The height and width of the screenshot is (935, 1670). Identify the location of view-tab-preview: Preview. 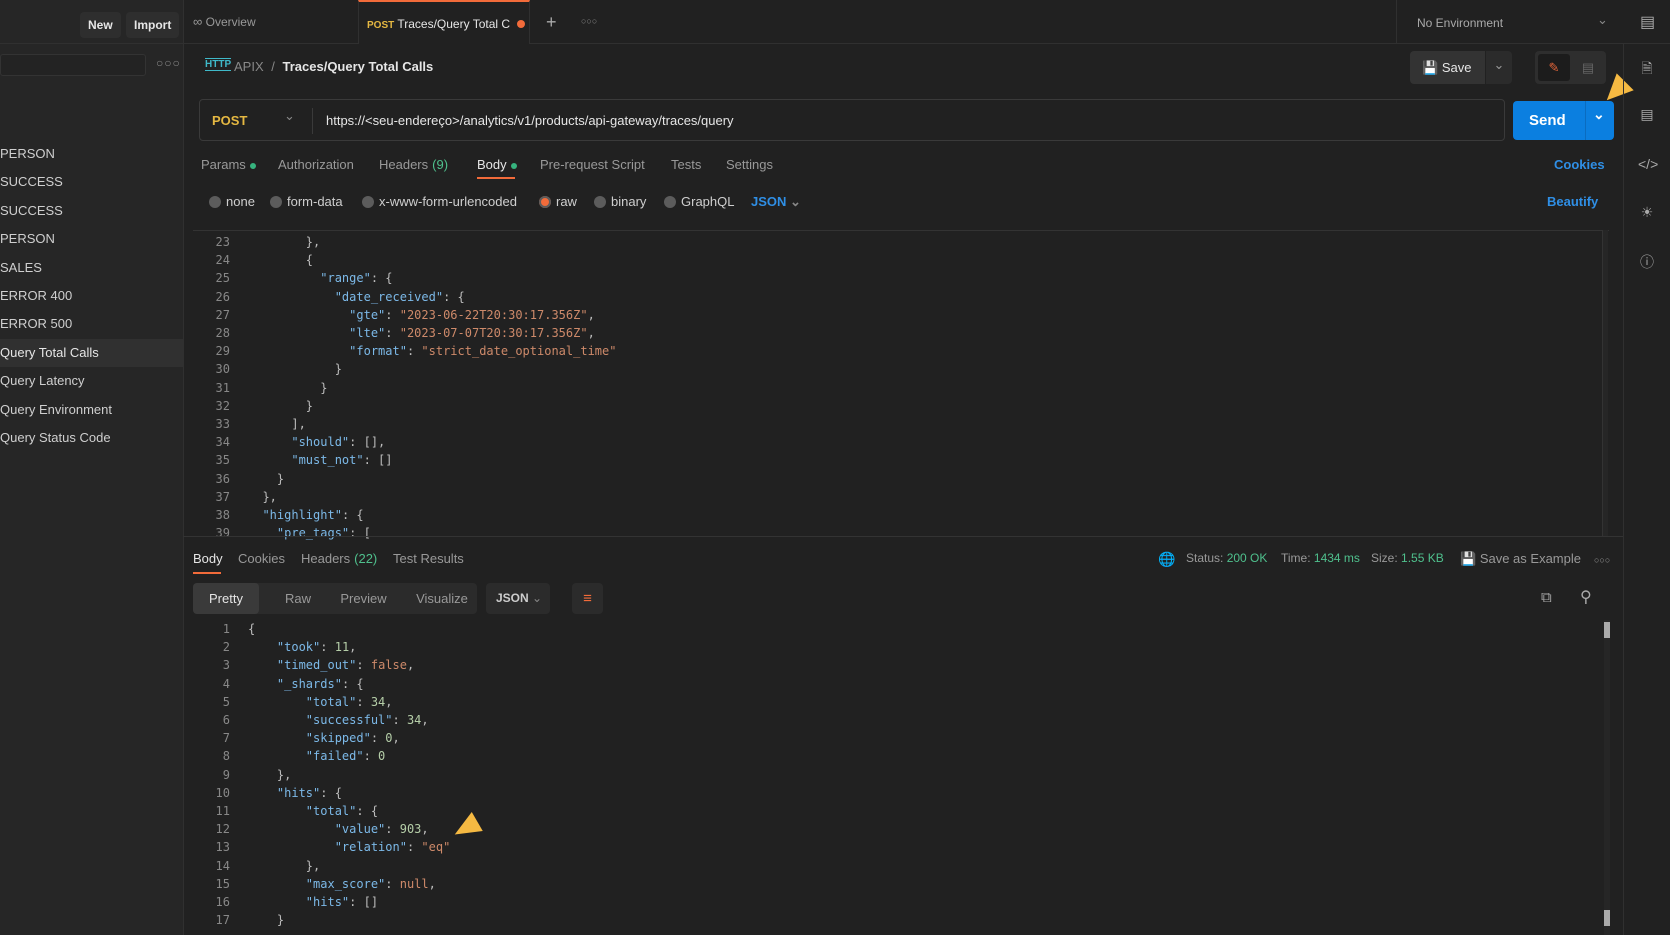
(363, 598).